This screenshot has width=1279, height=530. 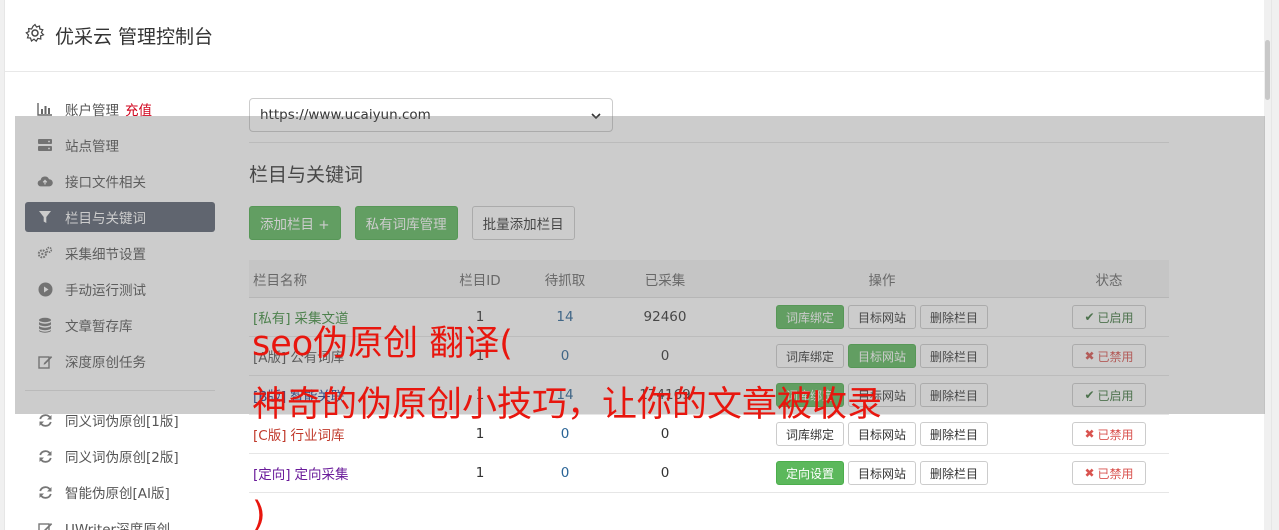 I want to click on watermark-line-3: ), so click(x=259, y=512).